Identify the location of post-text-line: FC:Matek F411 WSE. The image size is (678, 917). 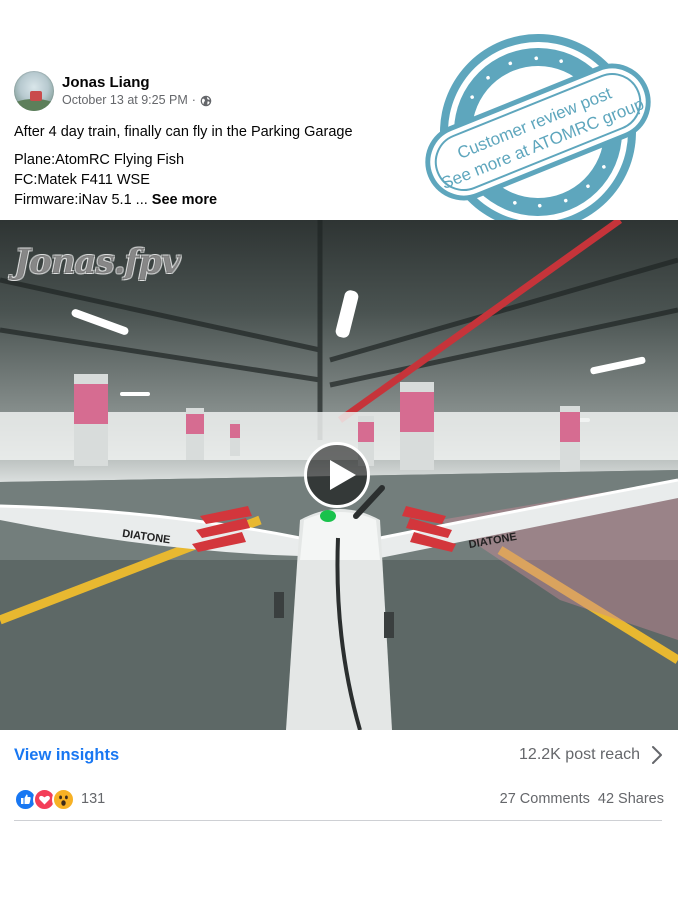
(82, 180).